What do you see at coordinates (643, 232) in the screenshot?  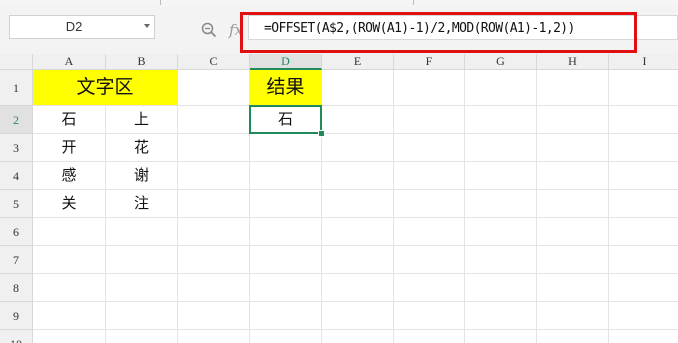 I see `cell-i6` at bounding box center [643, 232].